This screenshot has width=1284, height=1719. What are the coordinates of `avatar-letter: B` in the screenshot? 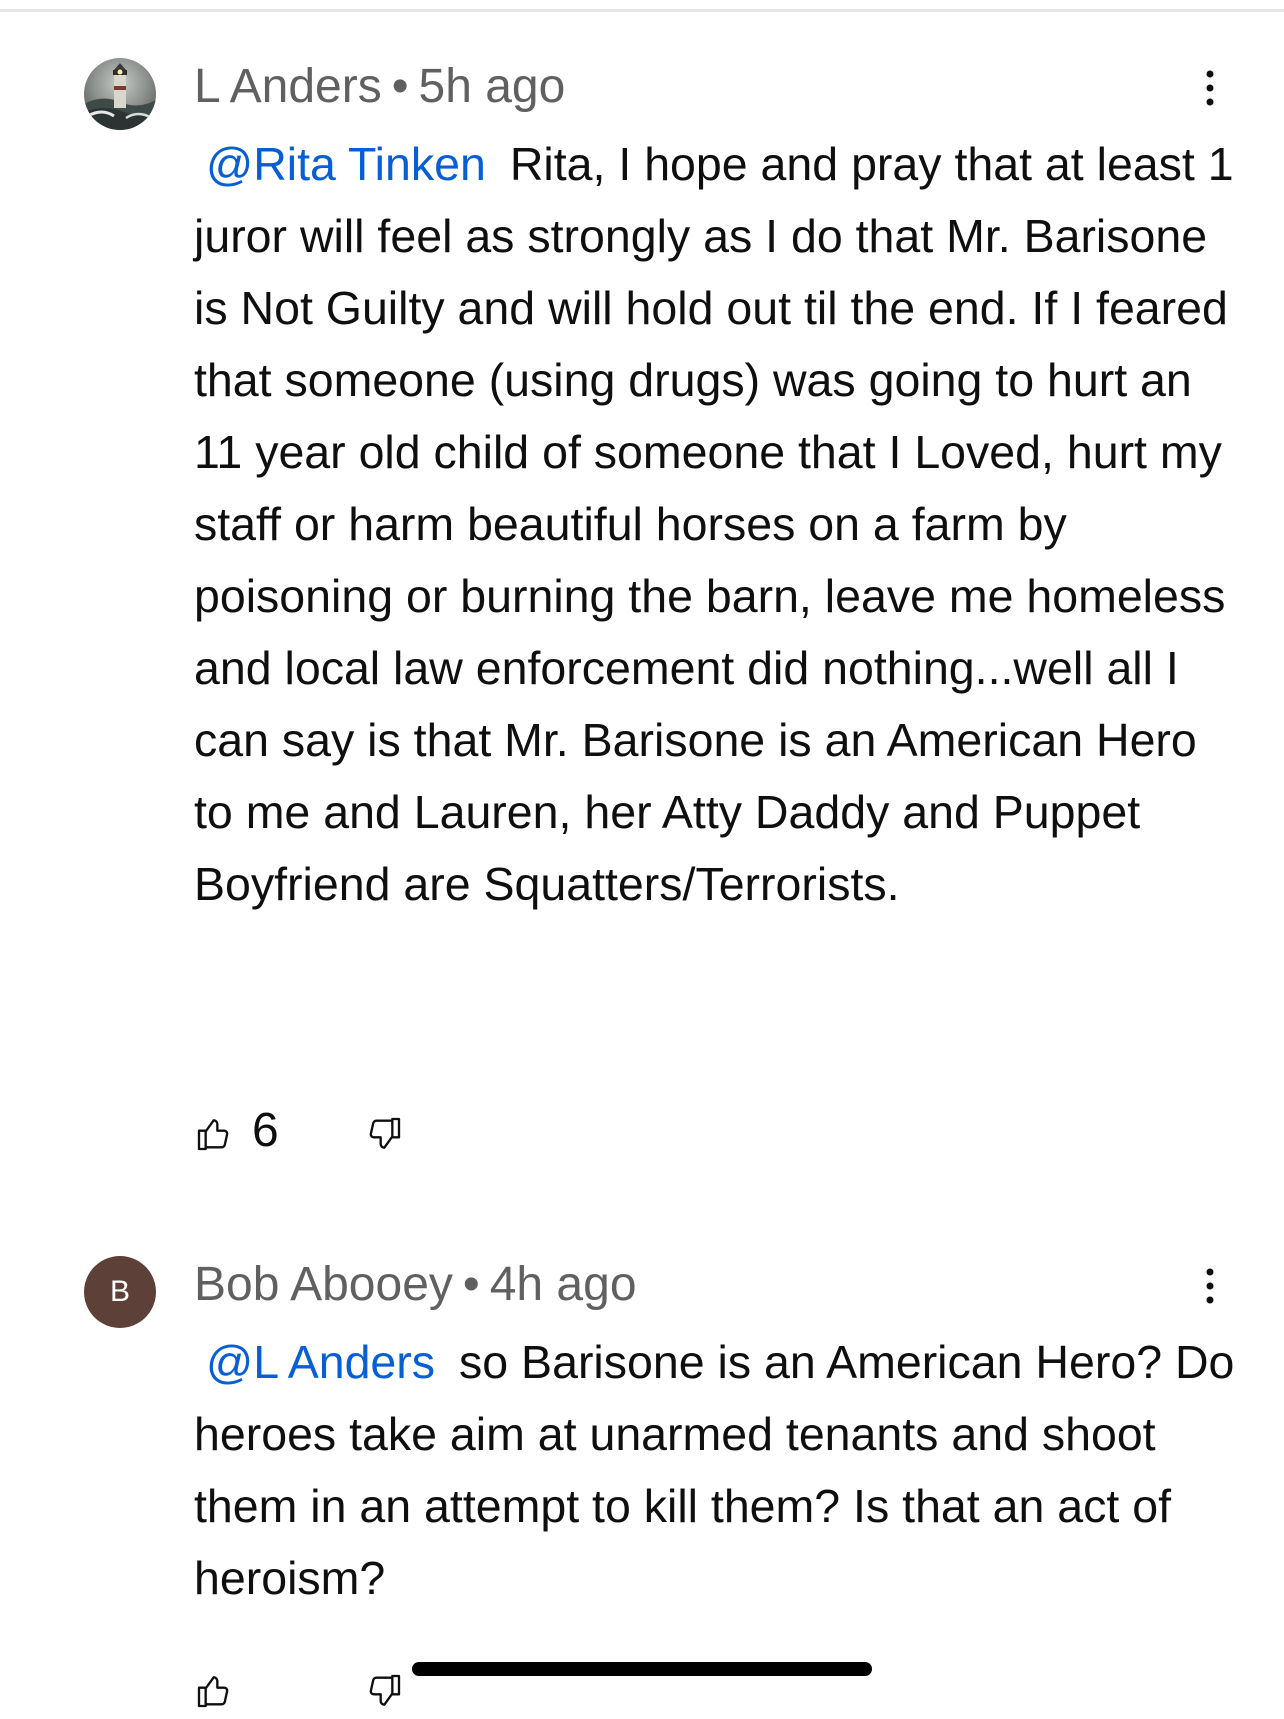 It's located at (119, 1291).